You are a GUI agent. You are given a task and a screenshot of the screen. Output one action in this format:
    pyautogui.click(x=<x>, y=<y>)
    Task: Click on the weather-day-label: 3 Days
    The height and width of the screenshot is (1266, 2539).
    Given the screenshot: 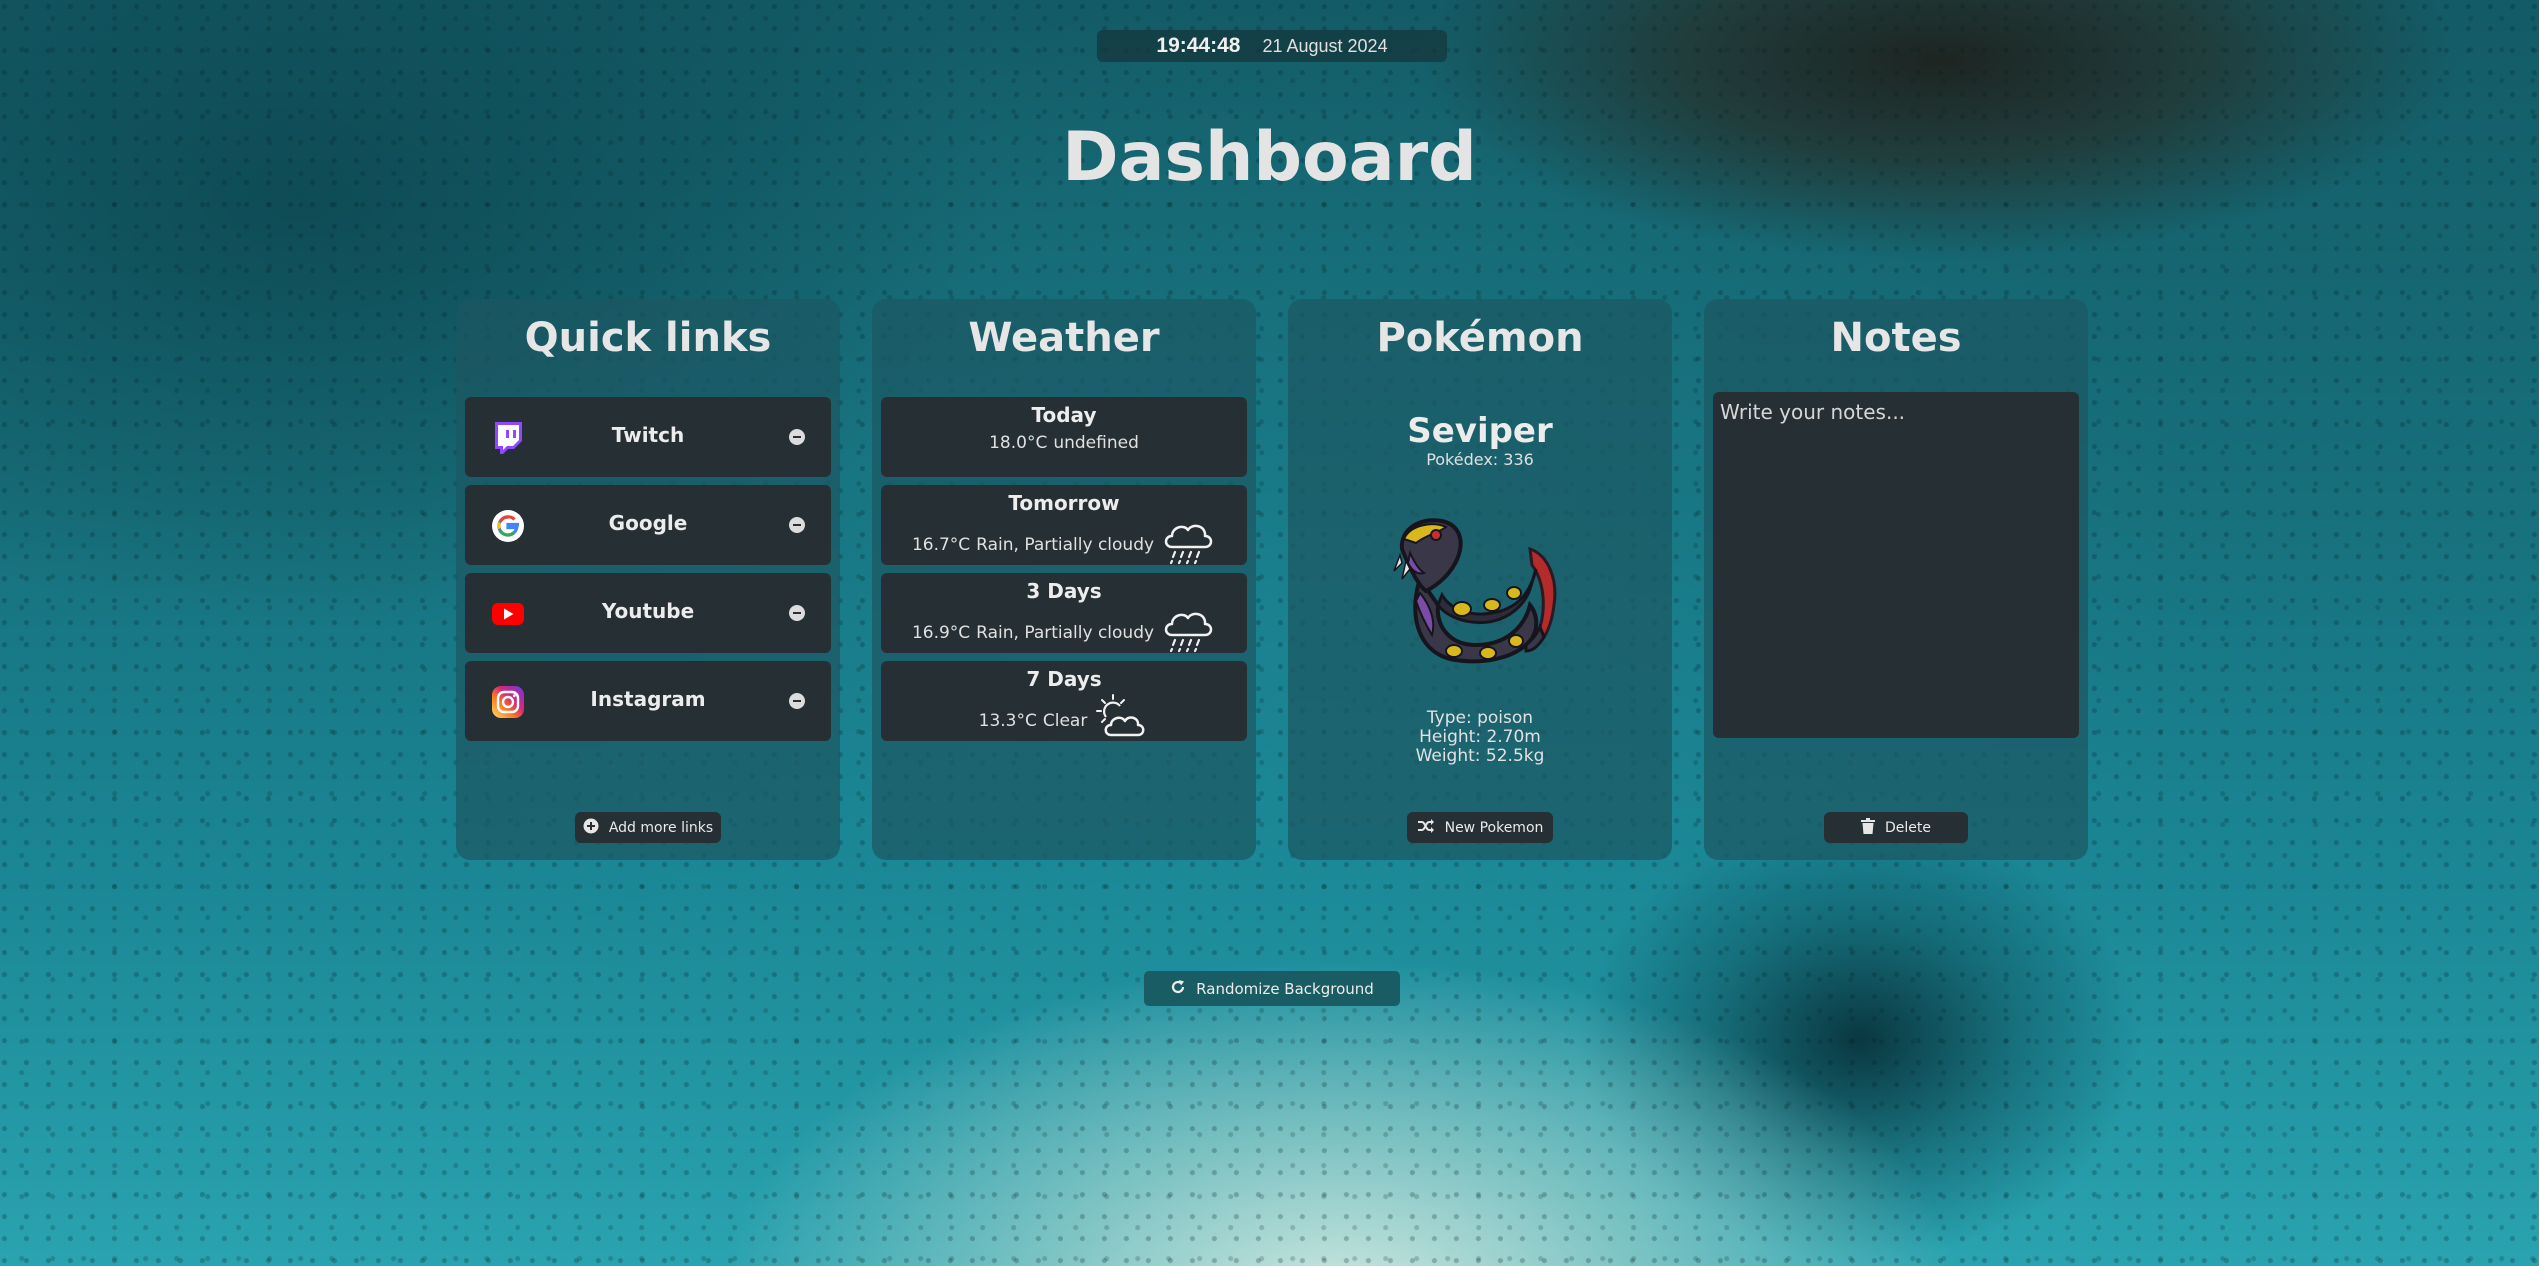 What is the action you would take?
    pyautogui.click(x=1064, y=591)
    